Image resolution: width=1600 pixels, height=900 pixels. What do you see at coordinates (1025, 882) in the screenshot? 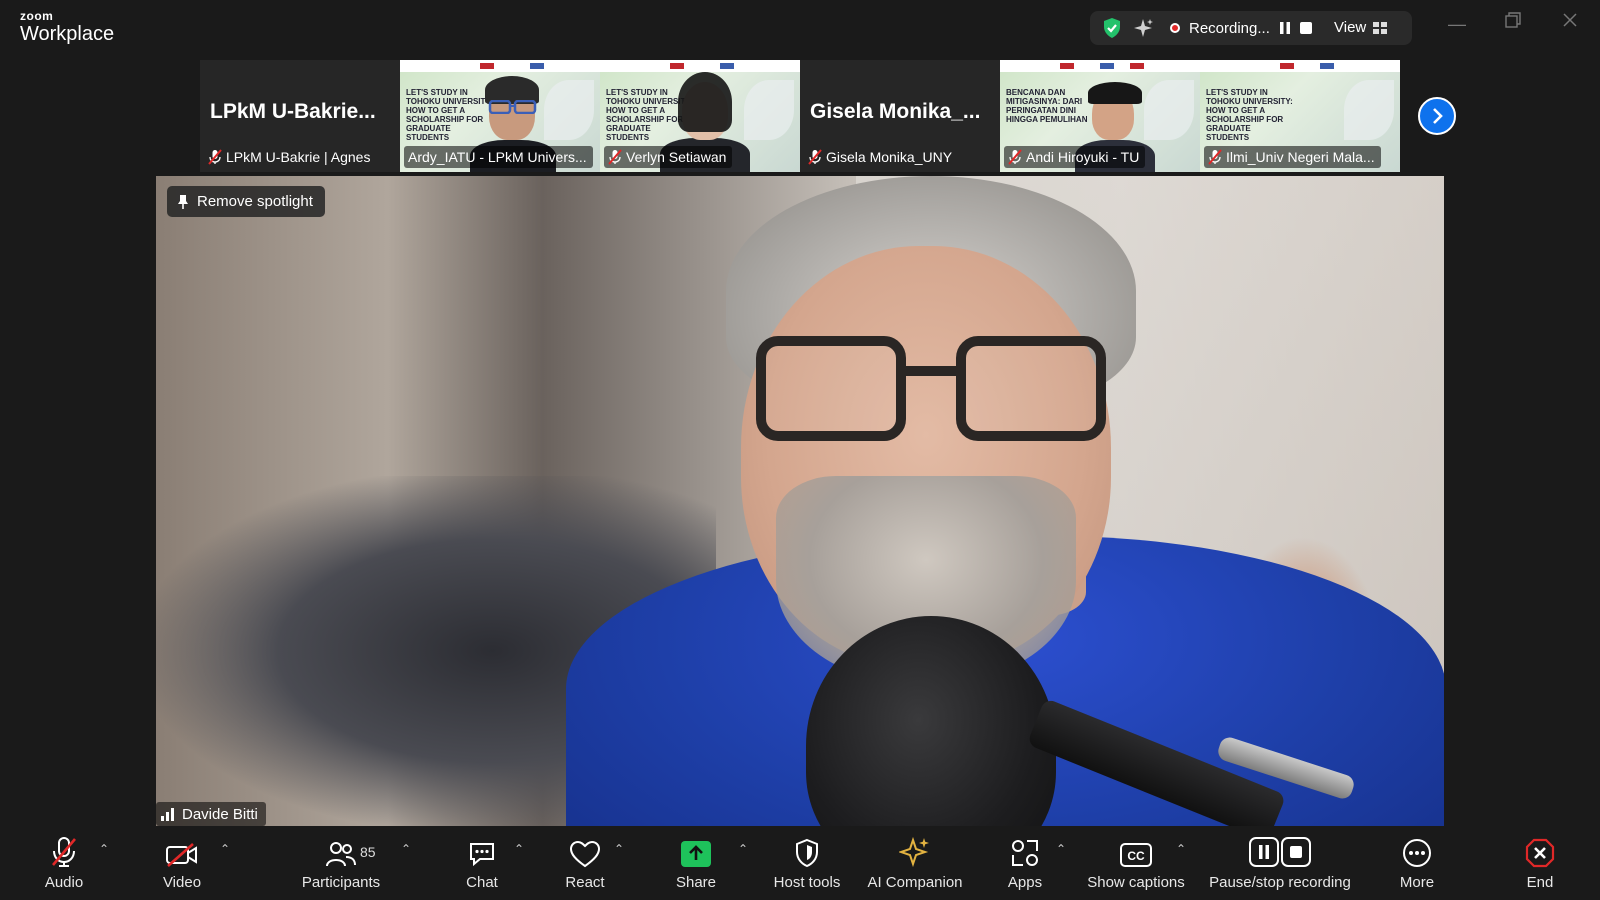
I see `apps-label: Apps` at bounding box center [1025, 882].